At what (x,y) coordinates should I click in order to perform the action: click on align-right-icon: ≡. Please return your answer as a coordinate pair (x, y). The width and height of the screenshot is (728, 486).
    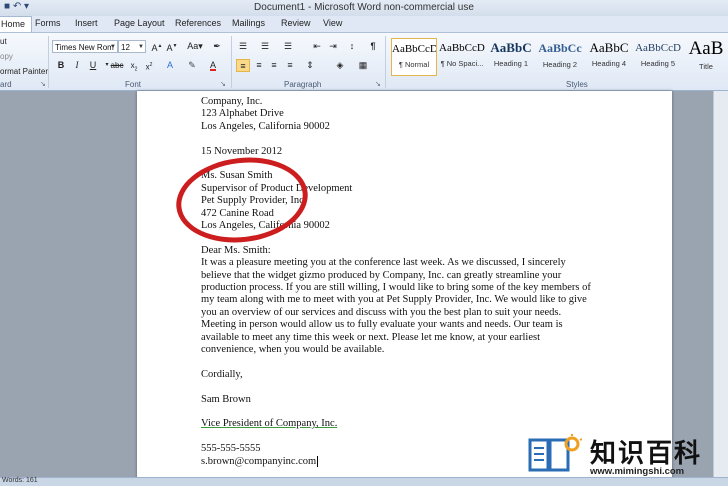
    Looking at the image, I should click on (274, 65).